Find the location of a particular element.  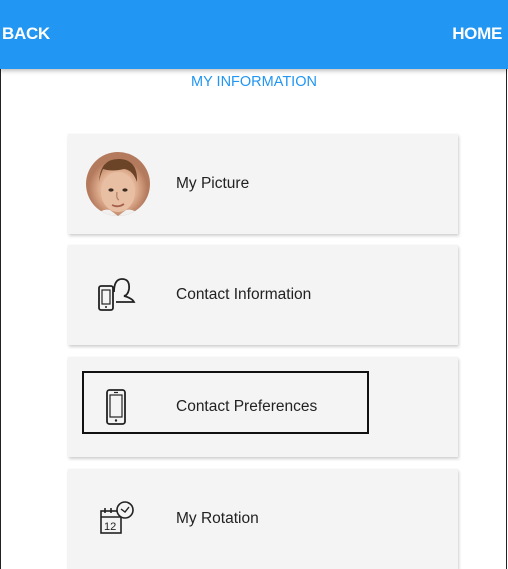

menu-item-my-rotation: 12 My Rotation is located at coordinates (263, 519).